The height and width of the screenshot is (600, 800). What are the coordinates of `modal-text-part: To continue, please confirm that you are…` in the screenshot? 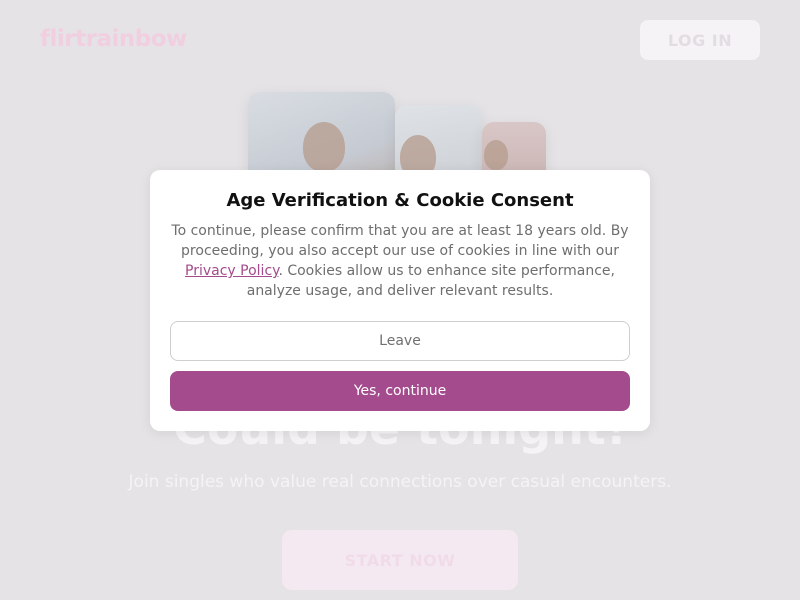 It's located at (400, 241).